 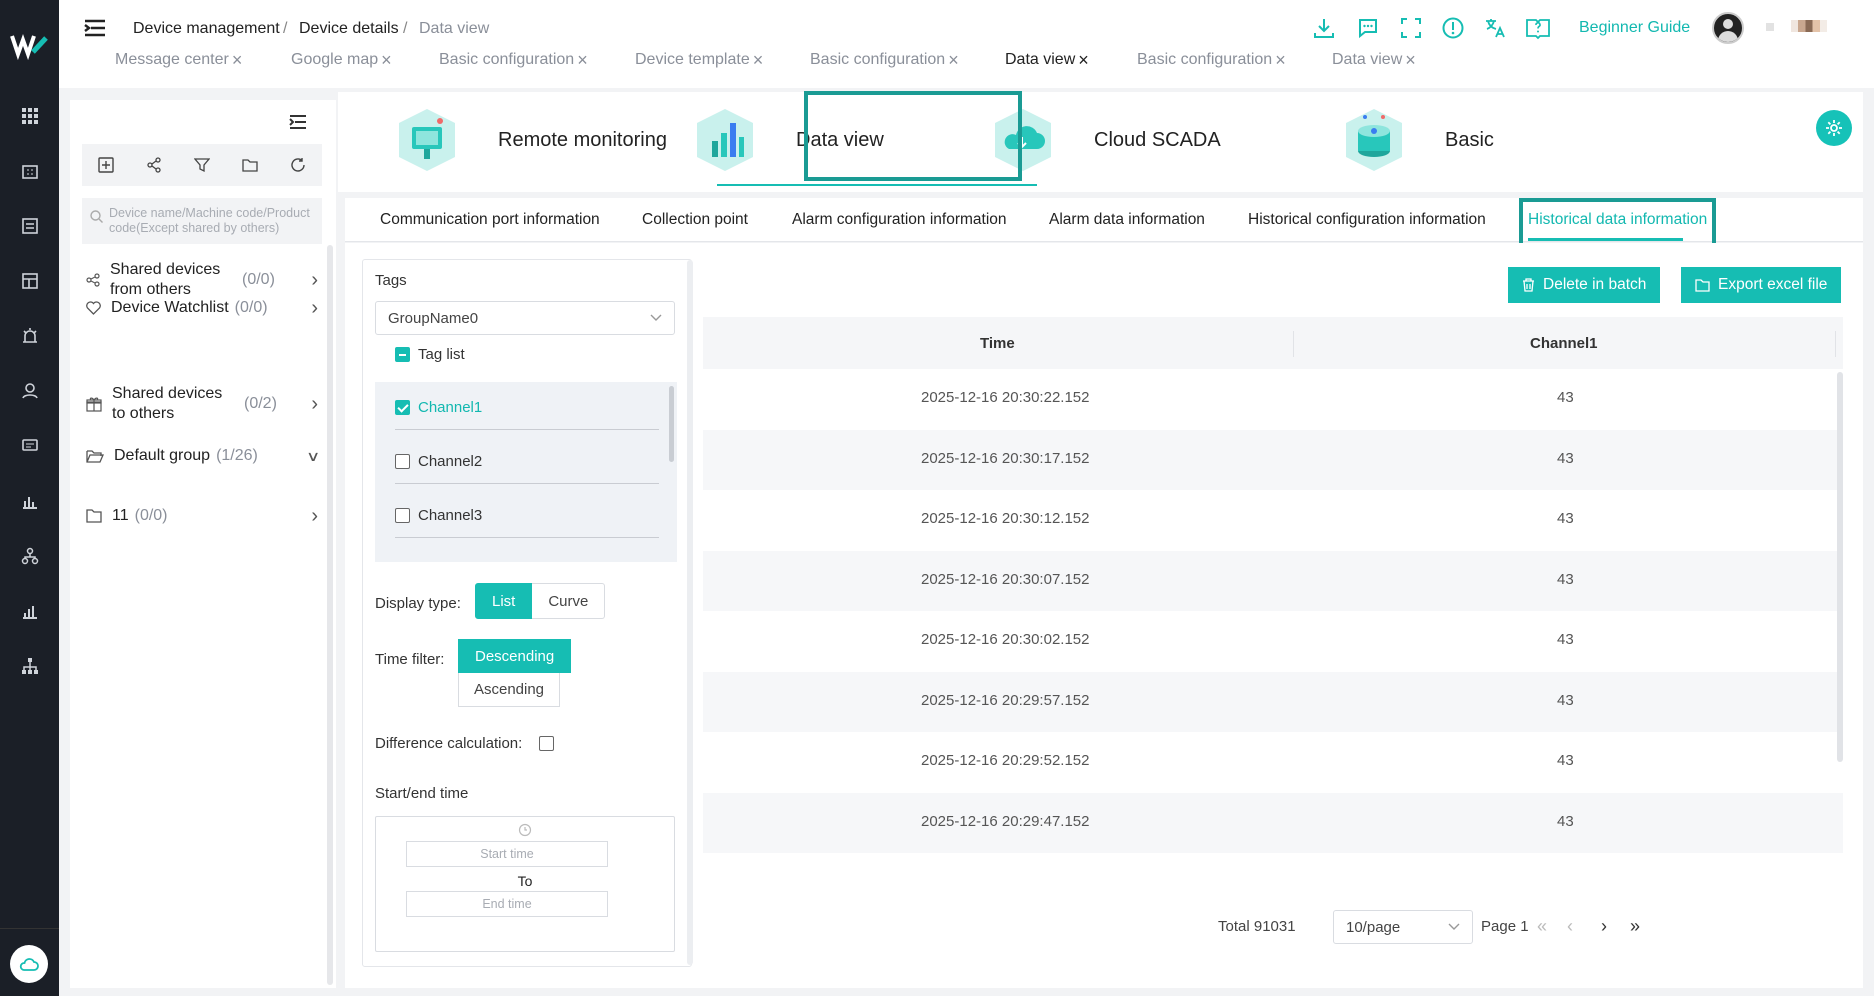 What do you see at coordinates (507, 854) in the screenshot?
I see `start-time-input: Start time` at bounding box center [507, 854].